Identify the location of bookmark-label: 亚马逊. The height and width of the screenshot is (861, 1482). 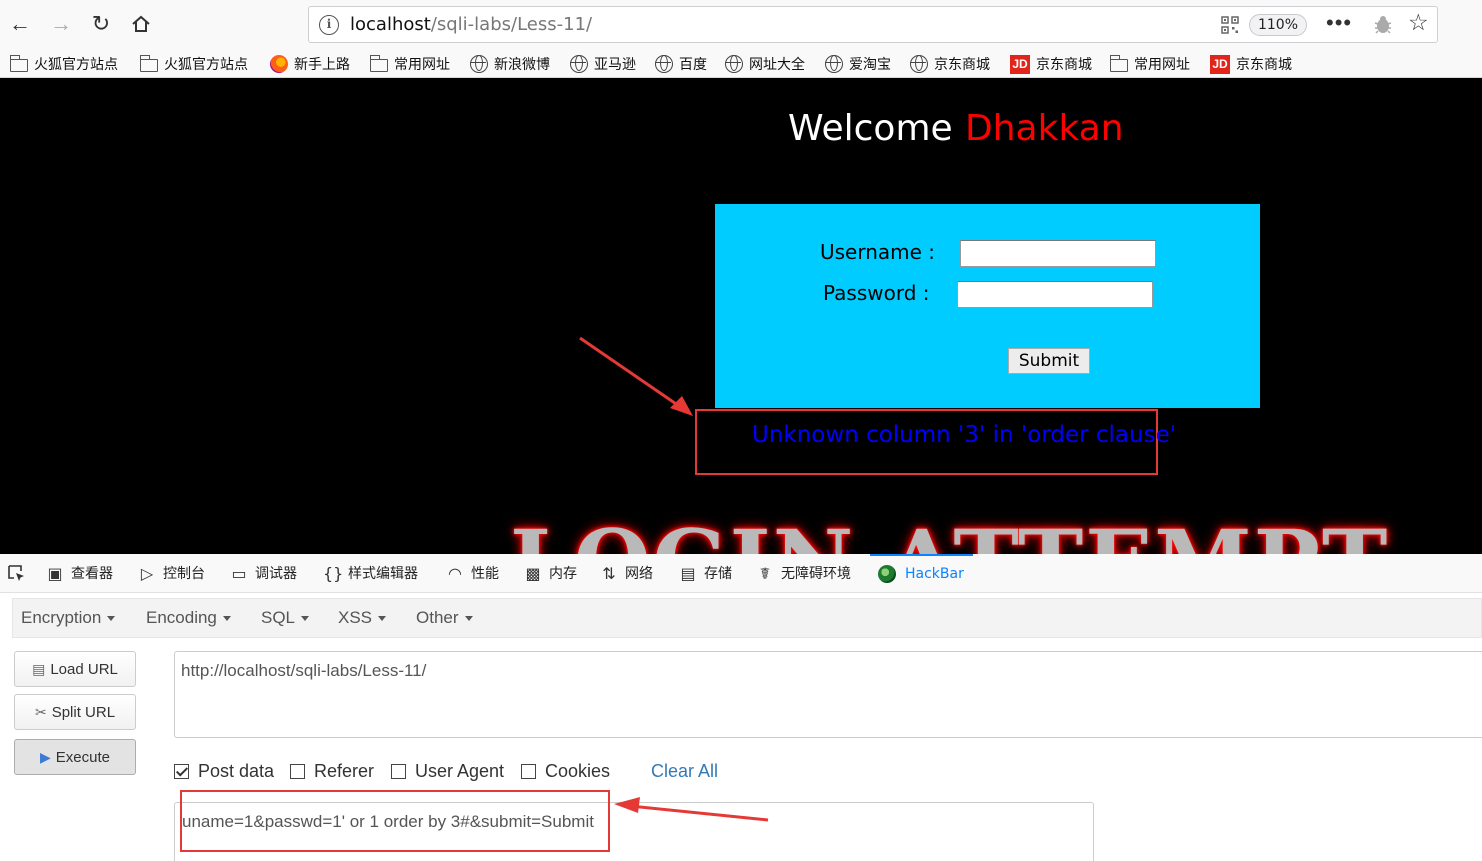
(615, 65).